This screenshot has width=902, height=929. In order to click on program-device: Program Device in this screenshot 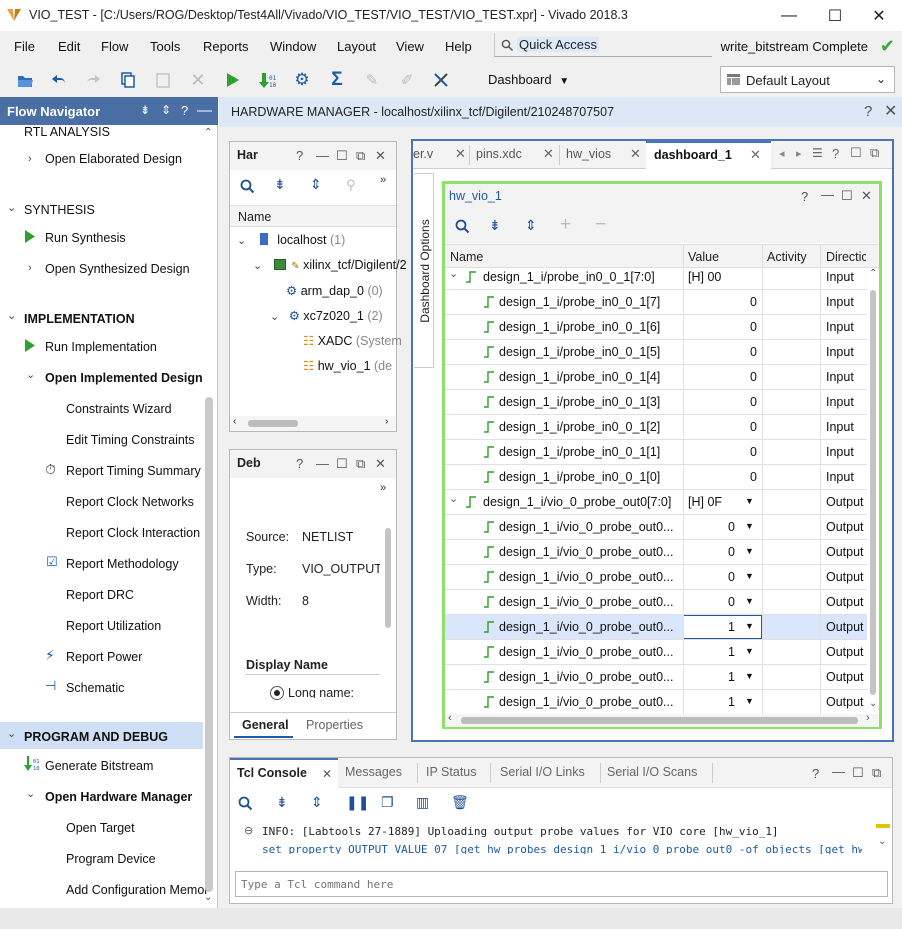, I will do `click(111, 859)`.